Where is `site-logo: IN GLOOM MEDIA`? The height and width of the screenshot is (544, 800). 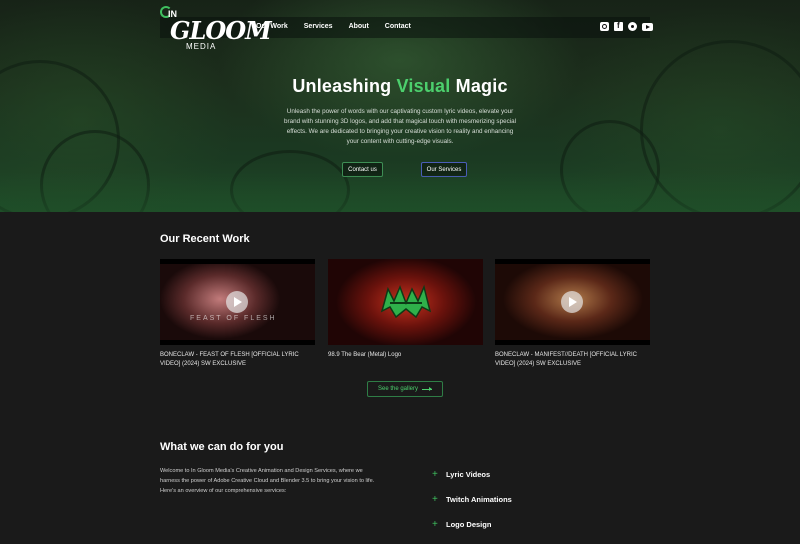 site-logo: IN GLOOM MEDIA is located at coordinates (215, 28).